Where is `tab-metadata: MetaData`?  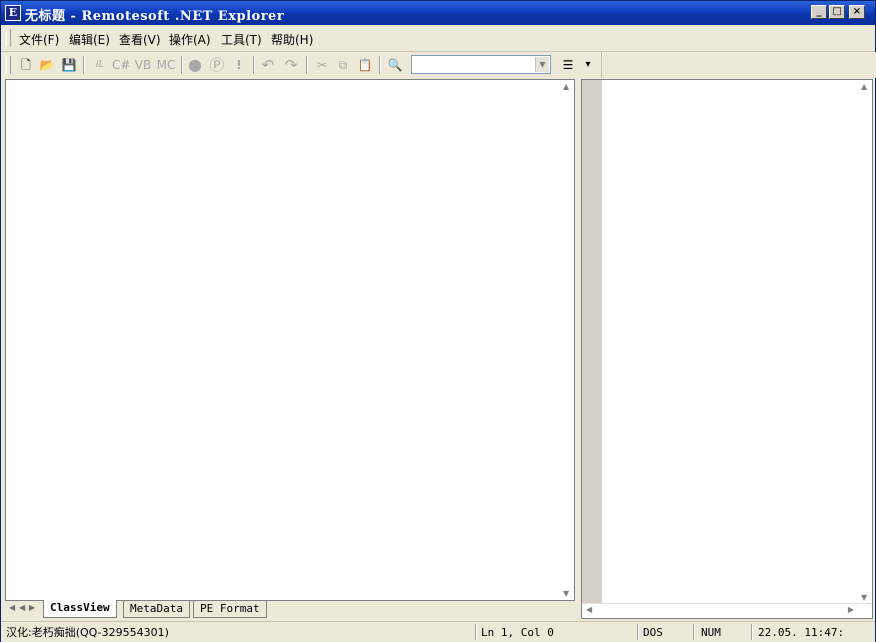
tab-metadata: MetaData is located at coordinates (156, 609).